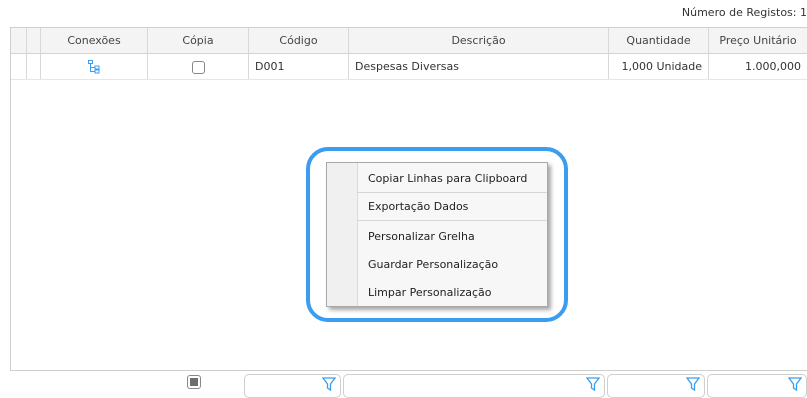  Describe the element at coordinates (452, 265) in the screenshot. I see `menu-item-save-customization: Guardar Personalização` at that location.